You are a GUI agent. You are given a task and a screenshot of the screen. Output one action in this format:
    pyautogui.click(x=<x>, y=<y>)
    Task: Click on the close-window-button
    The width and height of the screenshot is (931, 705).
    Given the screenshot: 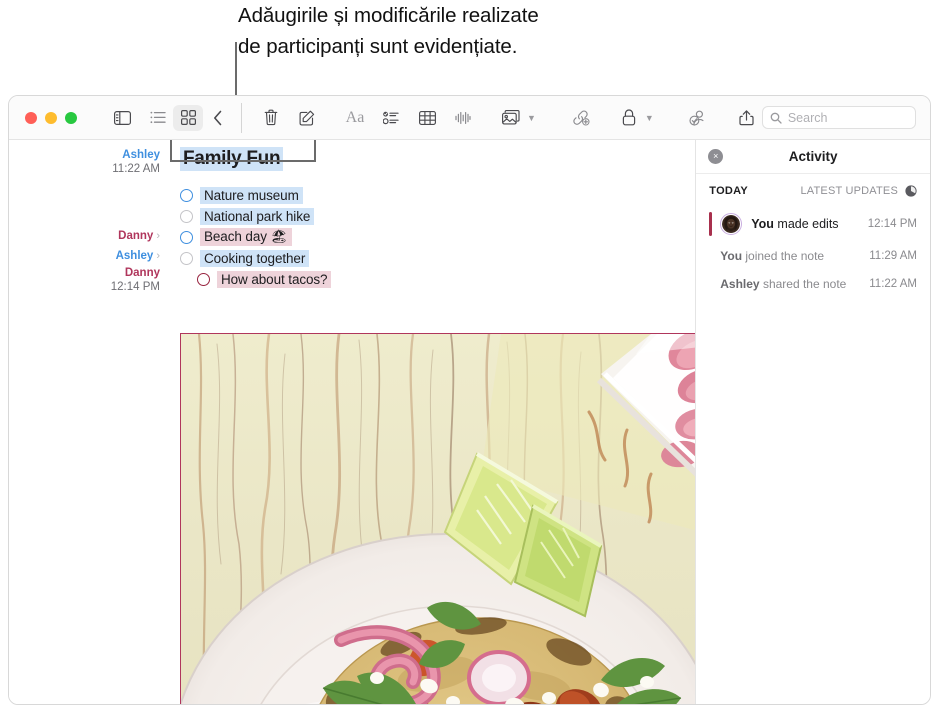 What is the action you would take?
    pyautogui.click(x=31, y=117)
    